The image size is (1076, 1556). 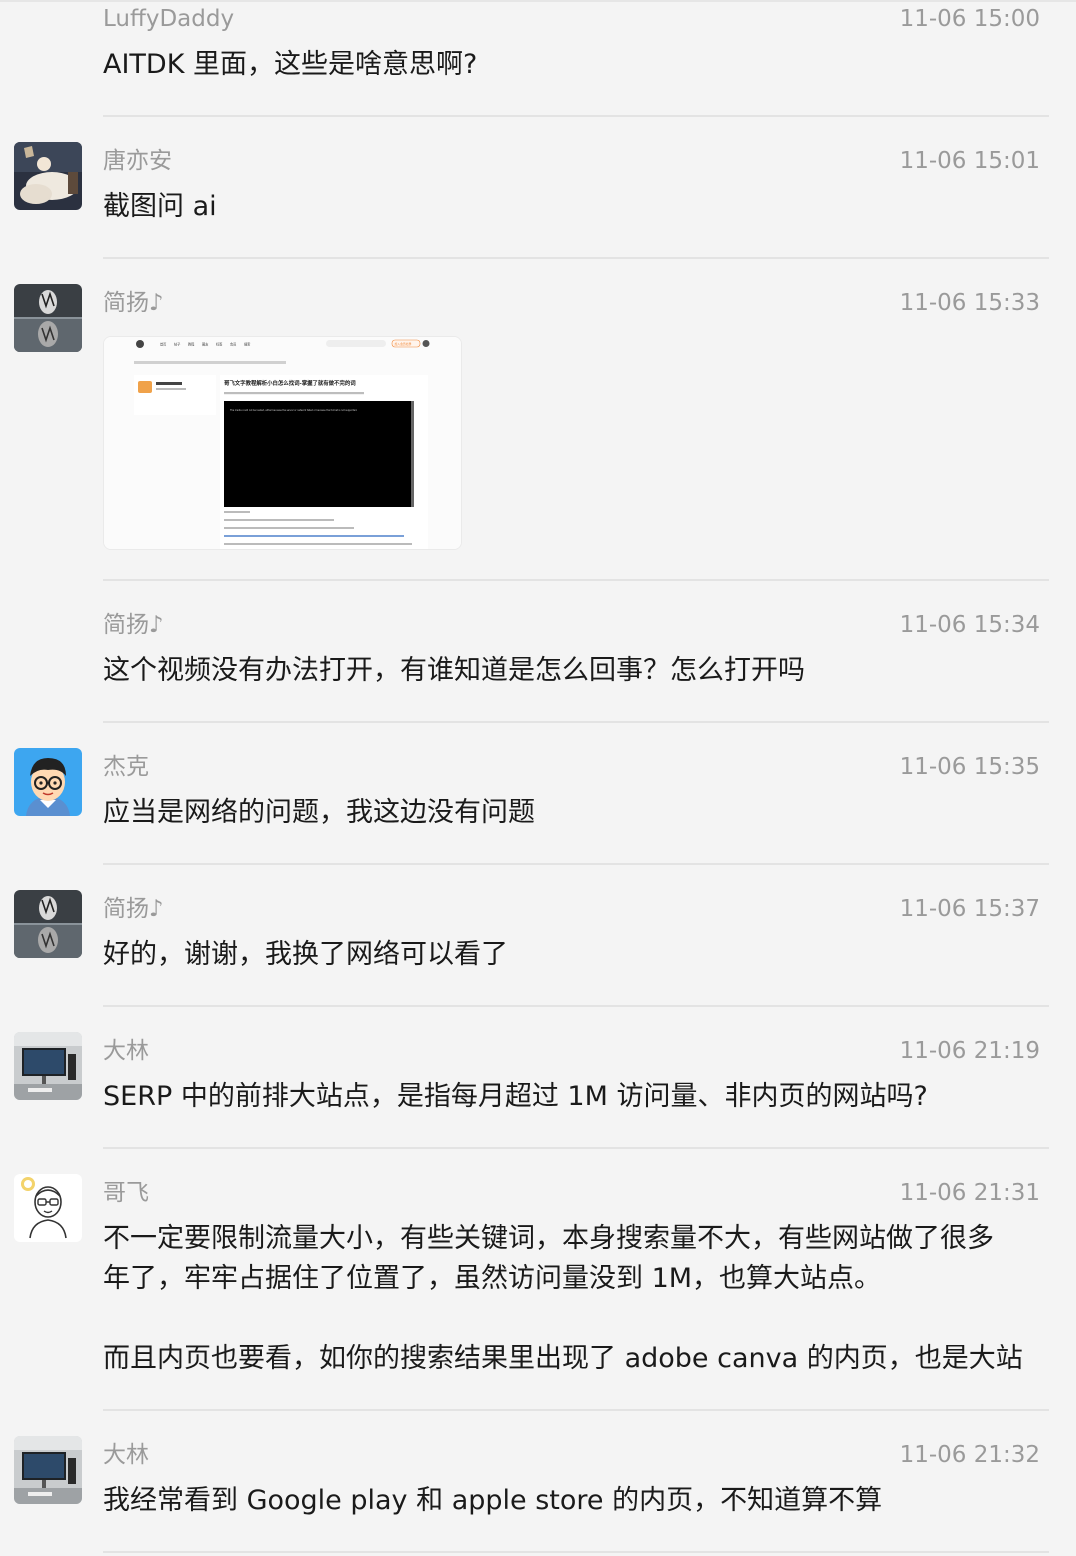 What do you see at coordinates (219, 344) in the screenshot?
I see `nav-item: 标签` at bounding box center [219, 344].